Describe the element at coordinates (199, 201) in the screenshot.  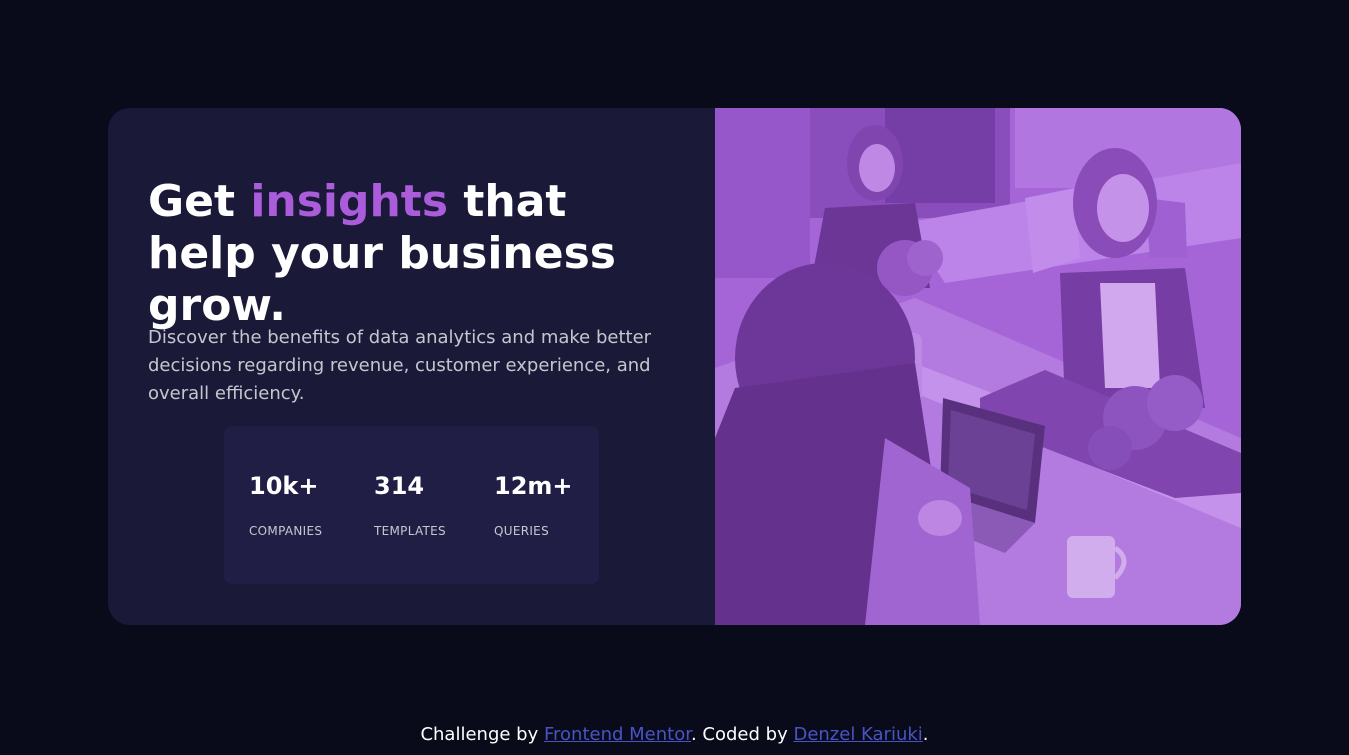
I see `headline-text: Get` at that location.